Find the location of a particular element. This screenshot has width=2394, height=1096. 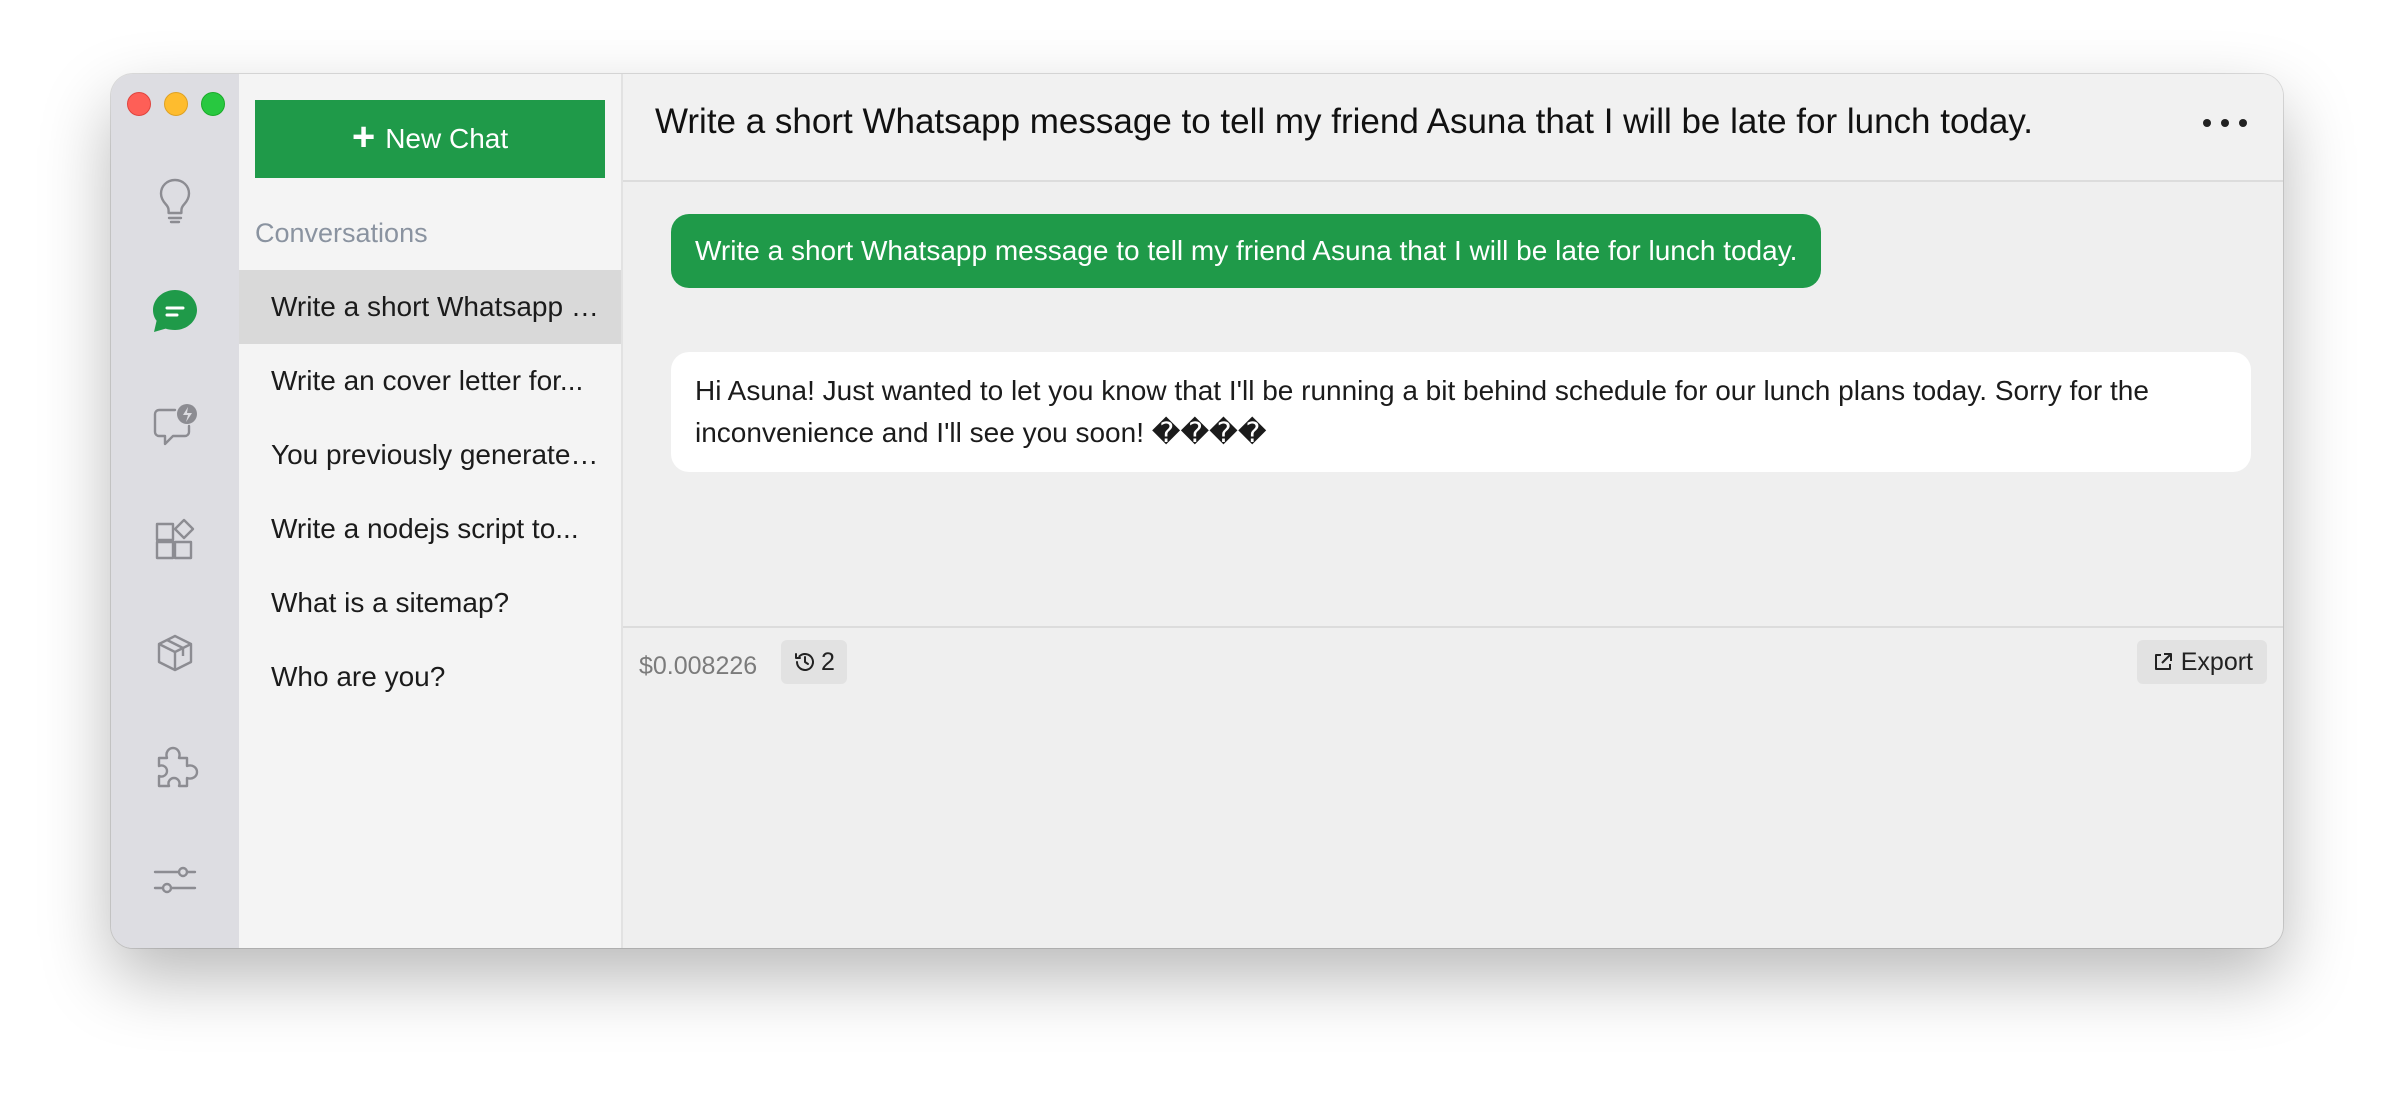

widgets-icon is located at coordinates (175, 539).